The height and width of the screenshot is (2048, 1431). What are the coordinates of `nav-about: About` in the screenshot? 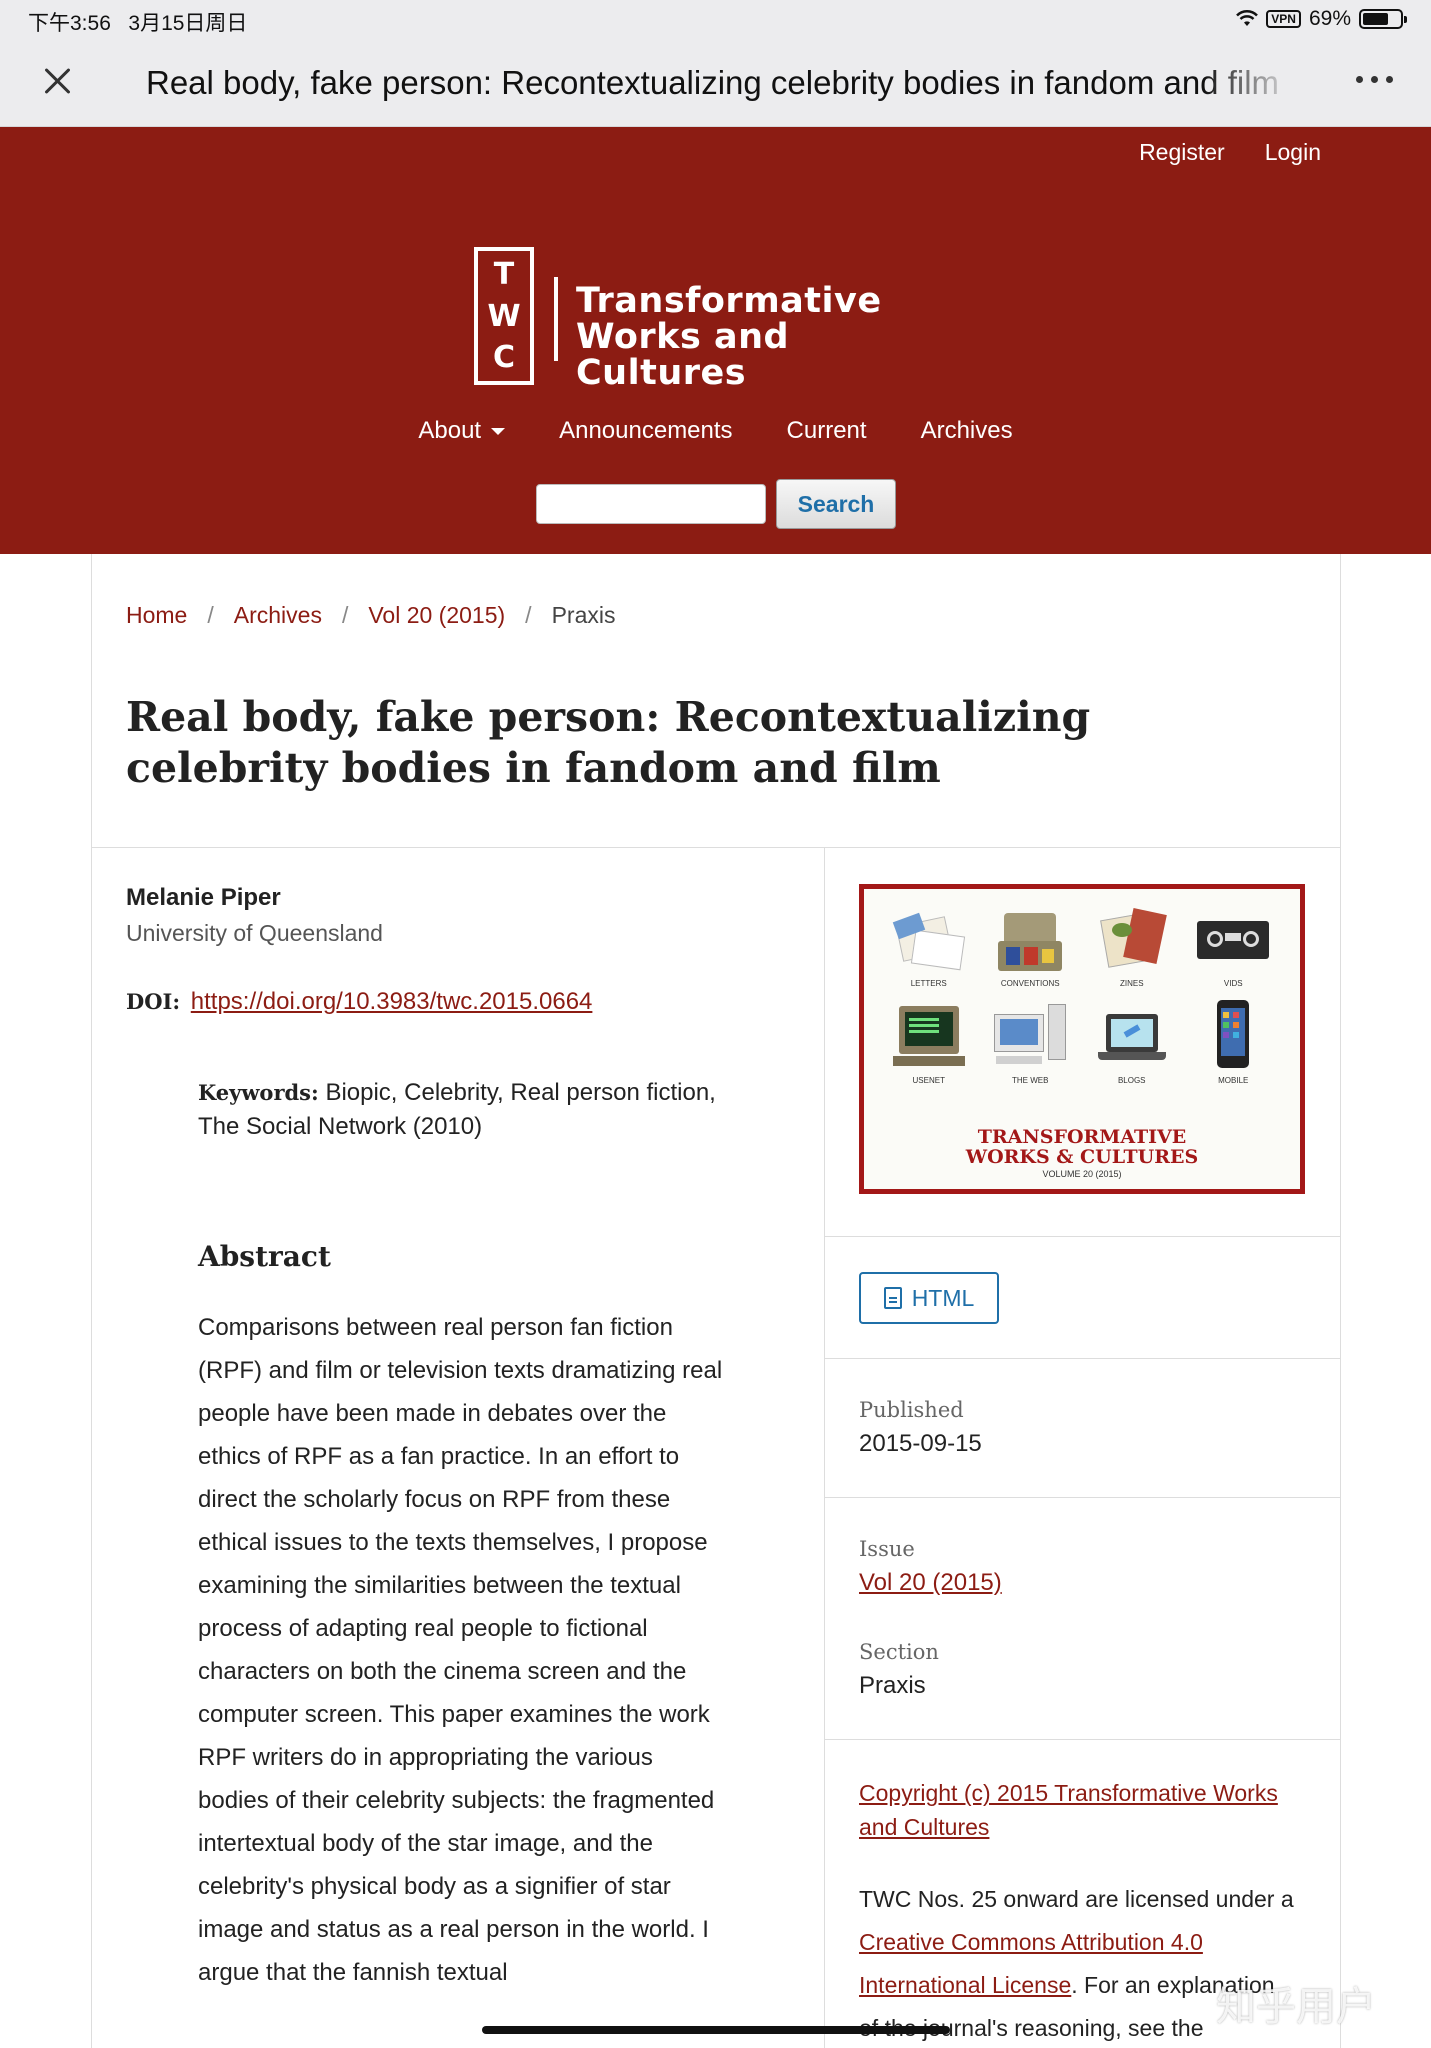 It's located at (462, 431).